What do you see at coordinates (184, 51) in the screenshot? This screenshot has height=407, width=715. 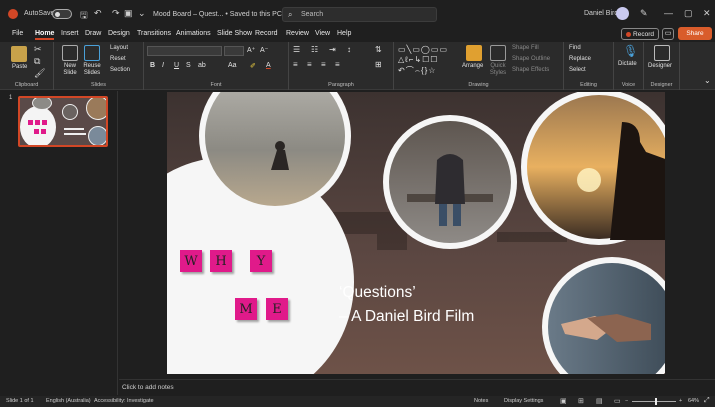 I see `font-name-input` at bounding box center [184, 51].